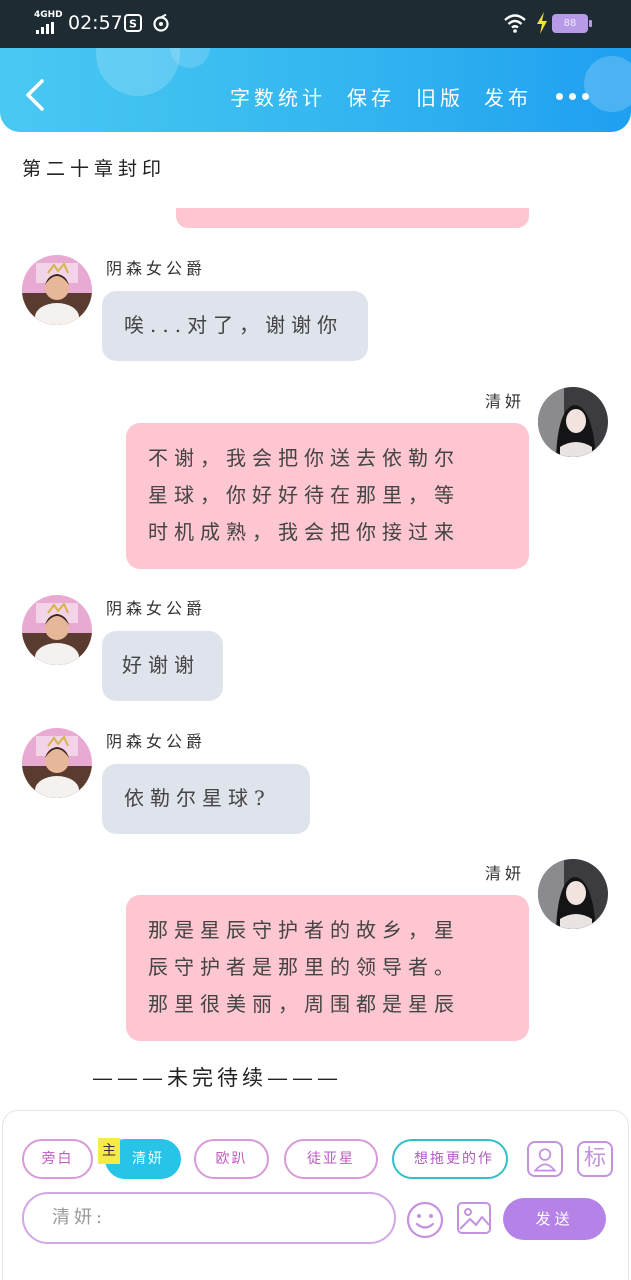 This screenshot has height=1280, width=631. I want to click on role-chip-narrator: 旁白, so click(57, 1159).